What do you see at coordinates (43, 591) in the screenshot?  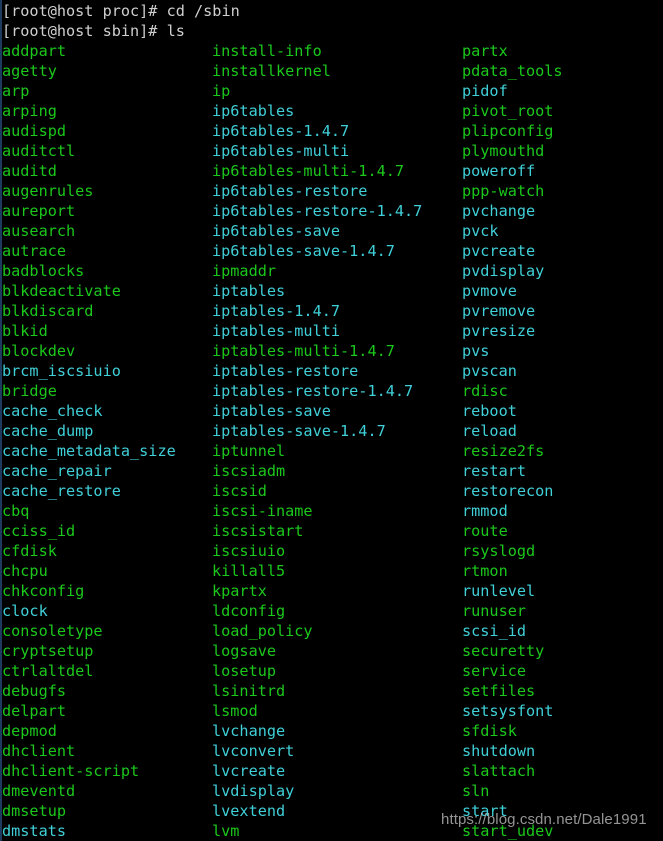 I see `ls-entry: chkconfig` at bounding box center [43, 591].